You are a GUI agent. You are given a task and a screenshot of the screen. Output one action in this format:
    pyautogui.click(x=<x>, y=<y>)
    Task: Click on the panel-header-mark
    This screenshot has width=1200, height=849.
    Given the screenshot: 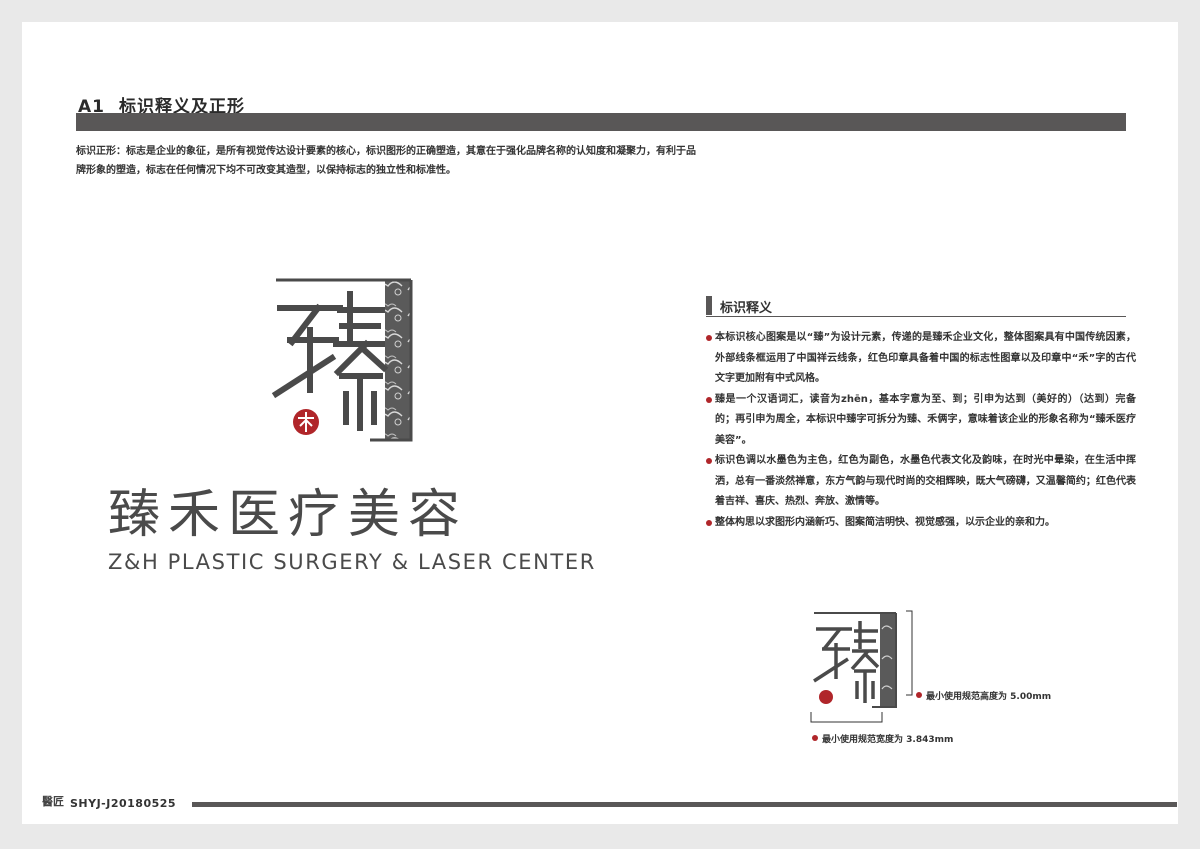 What is the action you would take?
    pyautogui.click(x=709, y=305)
    